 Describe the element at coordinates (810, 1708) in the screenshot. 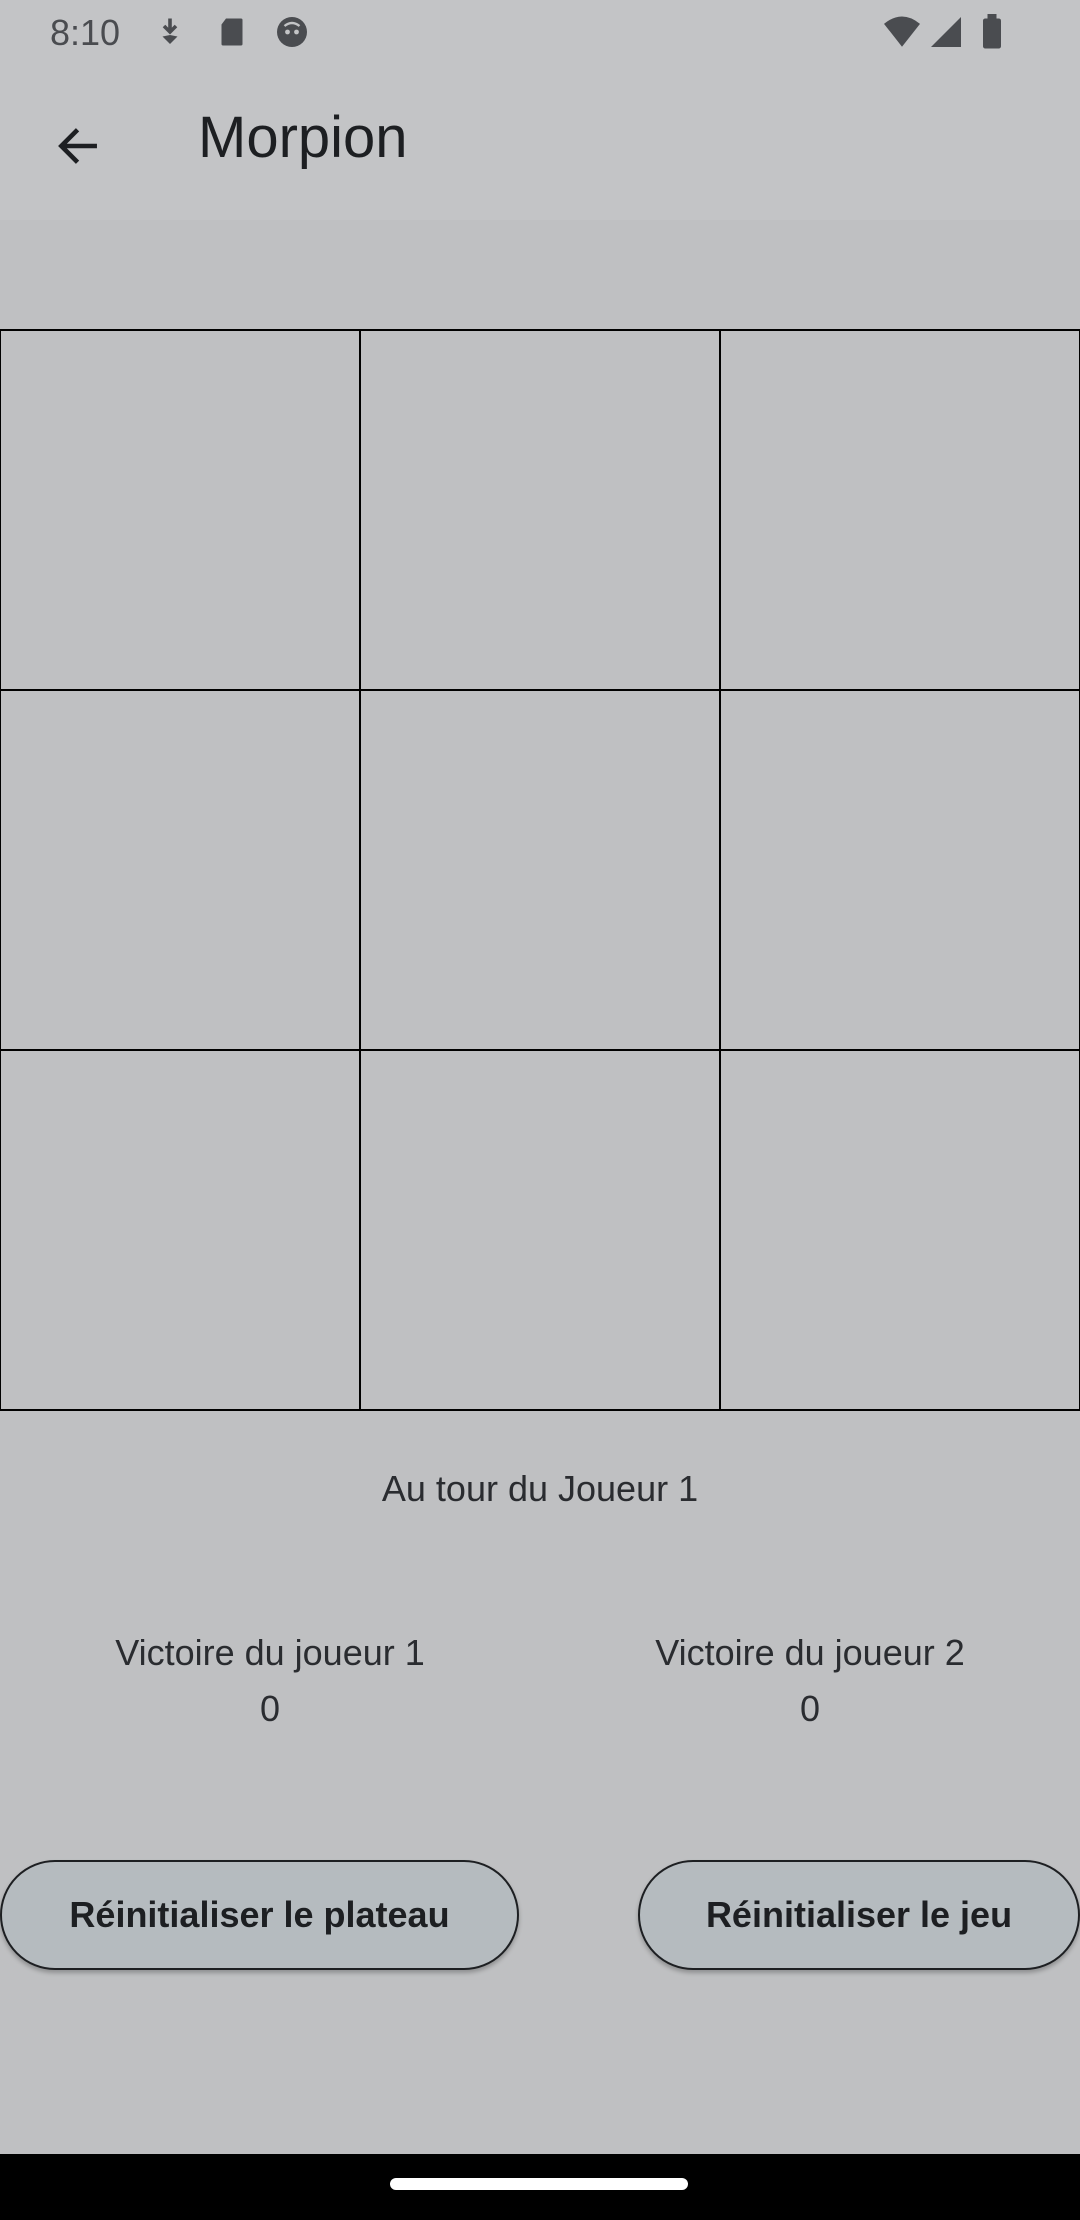

I see `player2-score-value: 0` at that location.